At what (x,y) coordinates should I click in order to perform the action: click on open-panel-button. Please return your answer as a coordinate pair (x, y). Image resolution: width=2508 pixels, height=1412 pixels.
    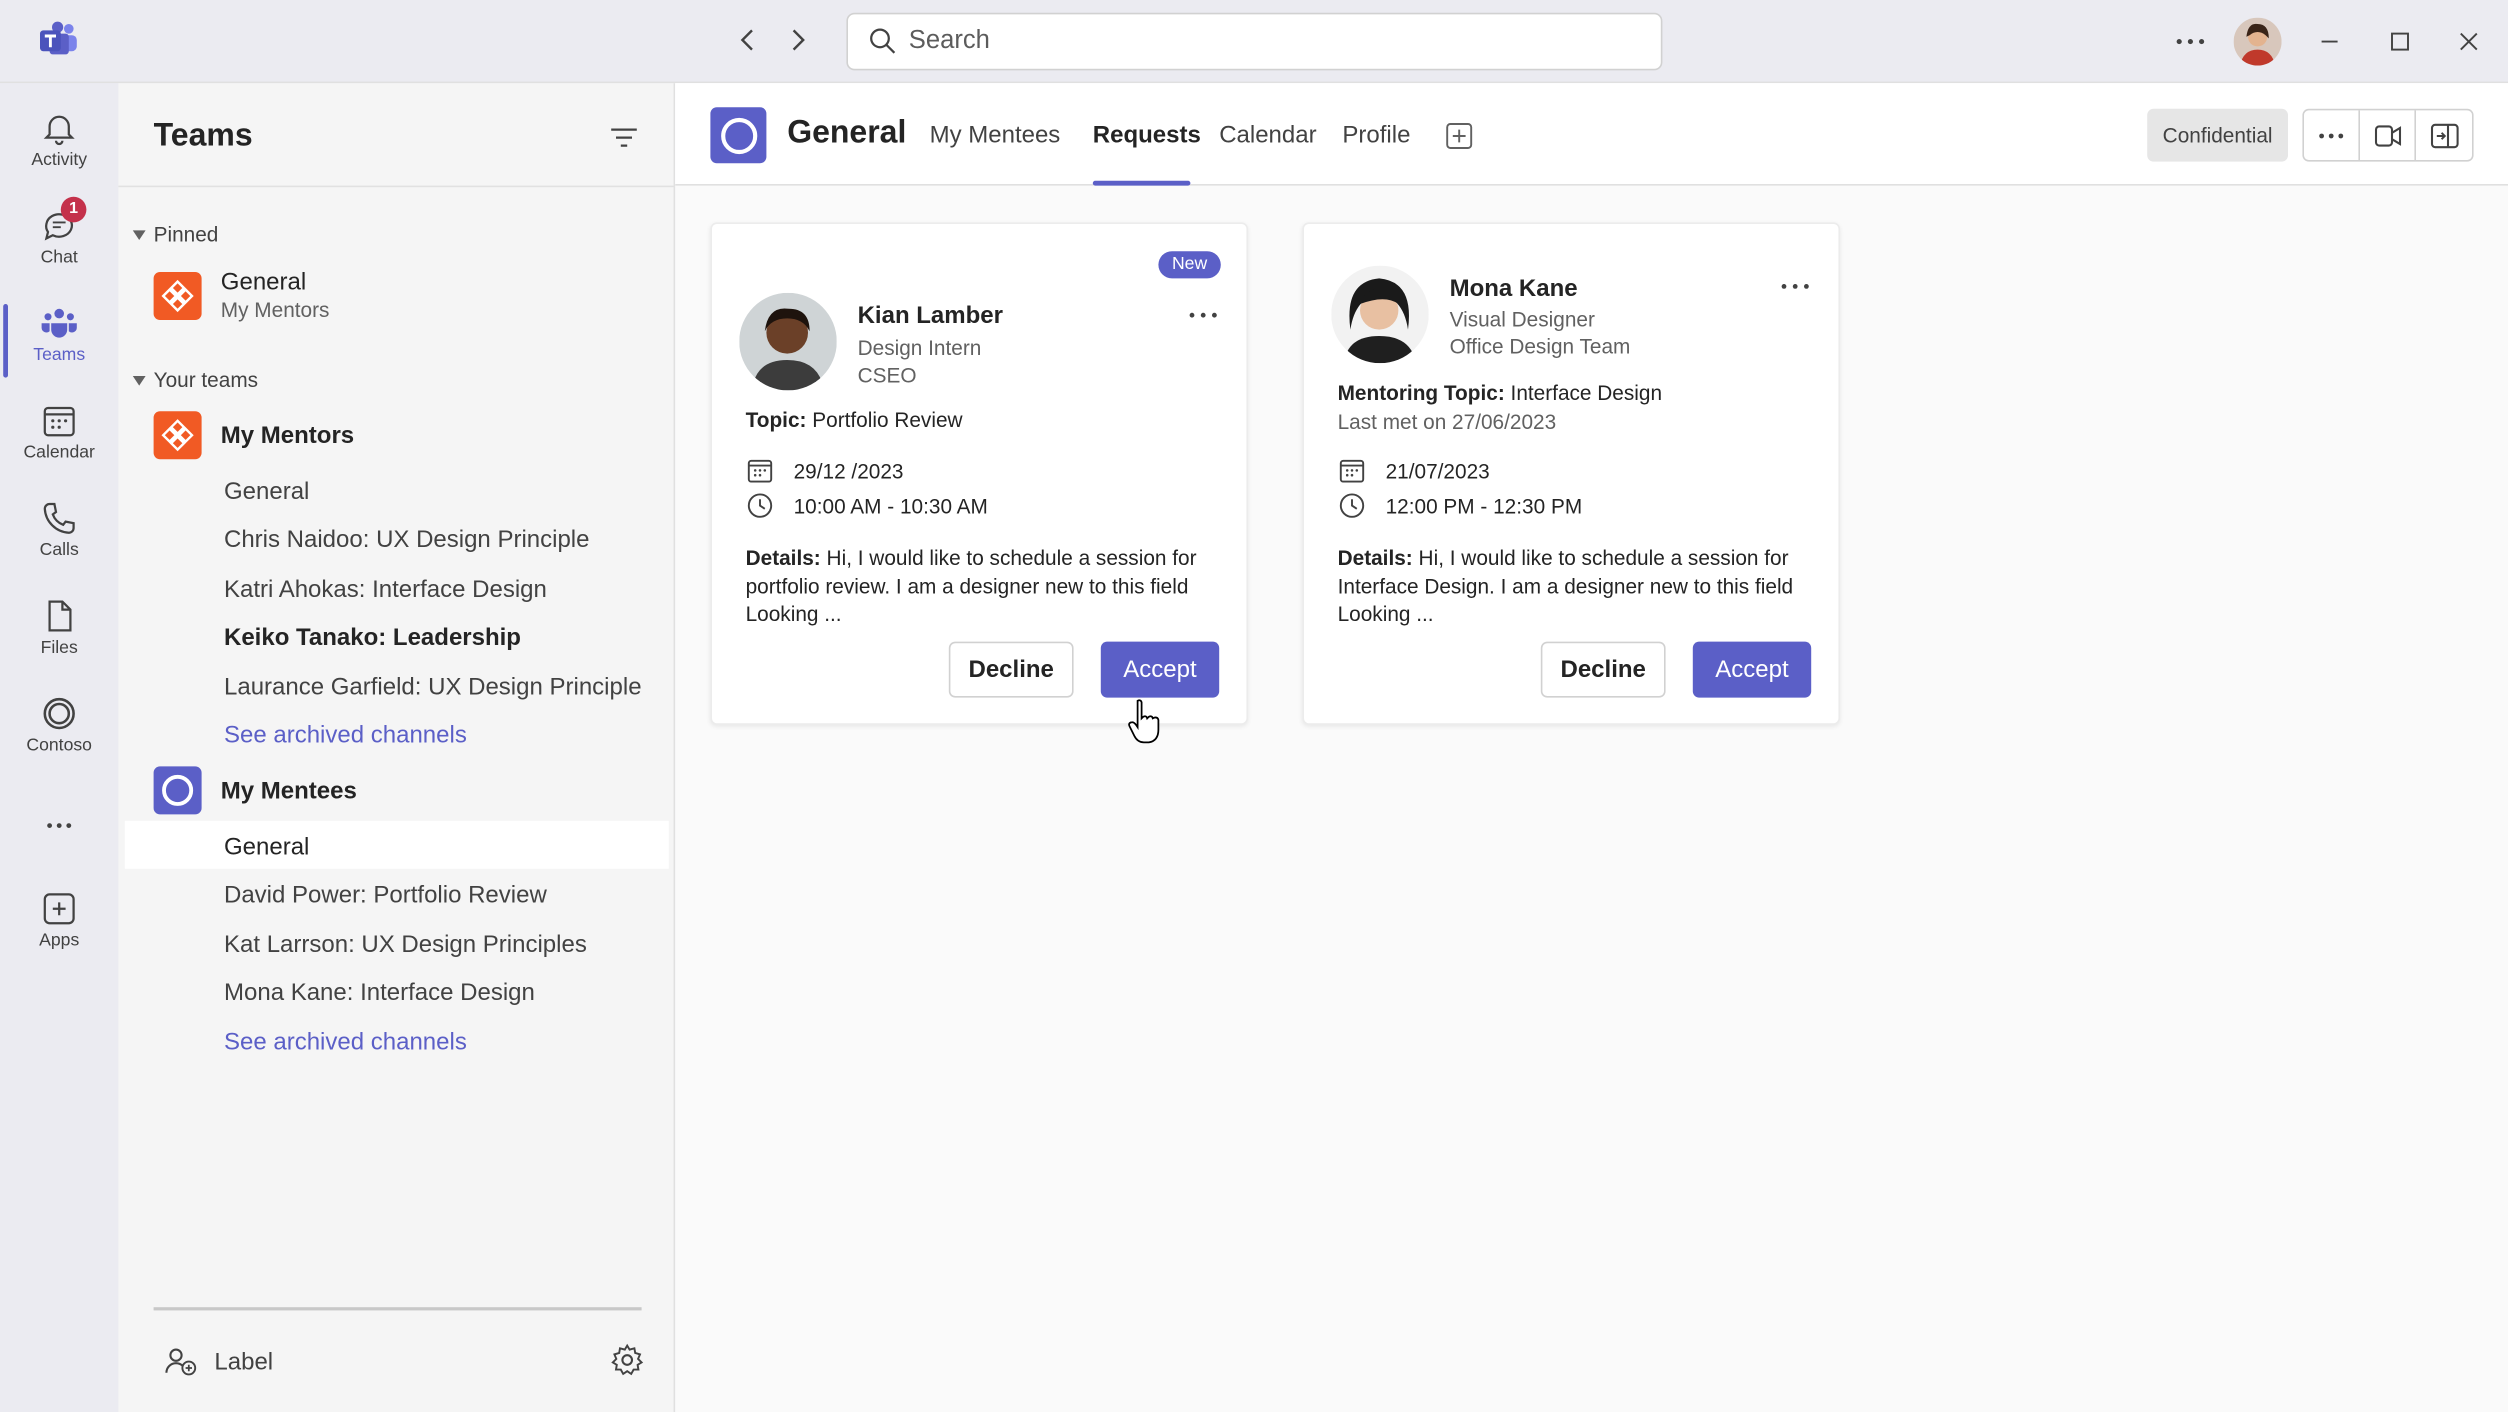
    Looking at the image, I should click on (2444, 135).